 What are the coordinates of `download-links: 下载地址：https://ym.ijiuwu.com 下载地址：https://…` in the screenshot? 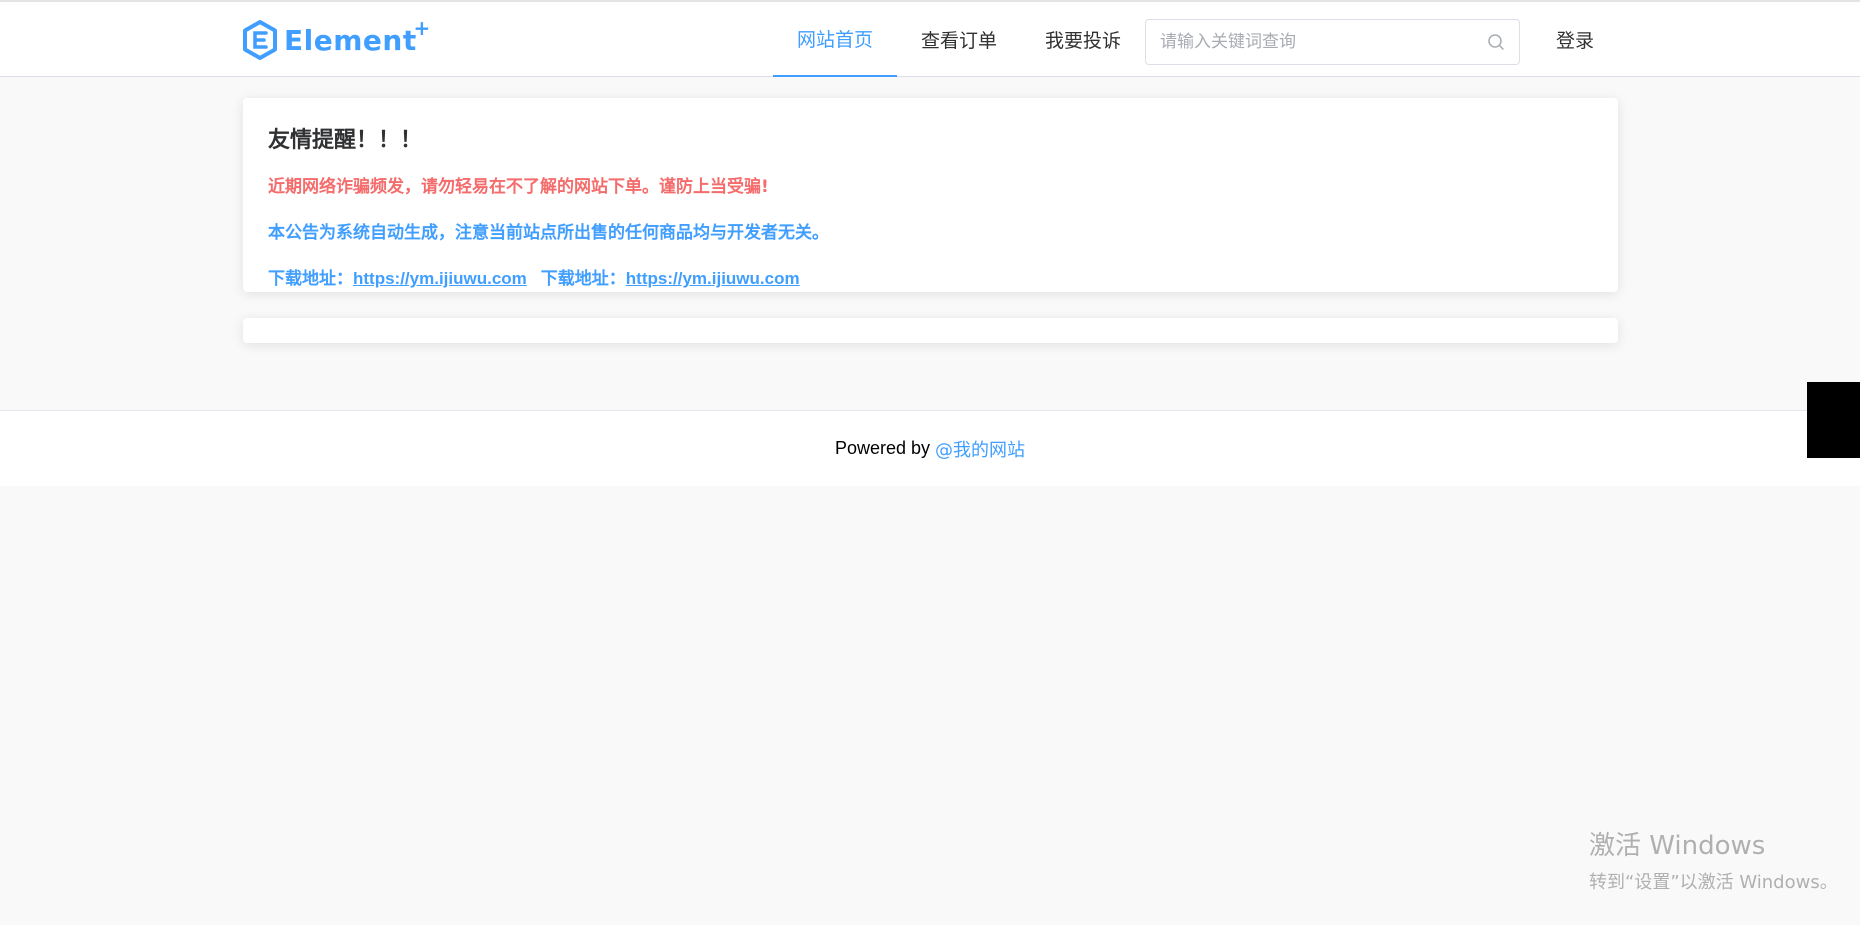 It's located at (930, 276).